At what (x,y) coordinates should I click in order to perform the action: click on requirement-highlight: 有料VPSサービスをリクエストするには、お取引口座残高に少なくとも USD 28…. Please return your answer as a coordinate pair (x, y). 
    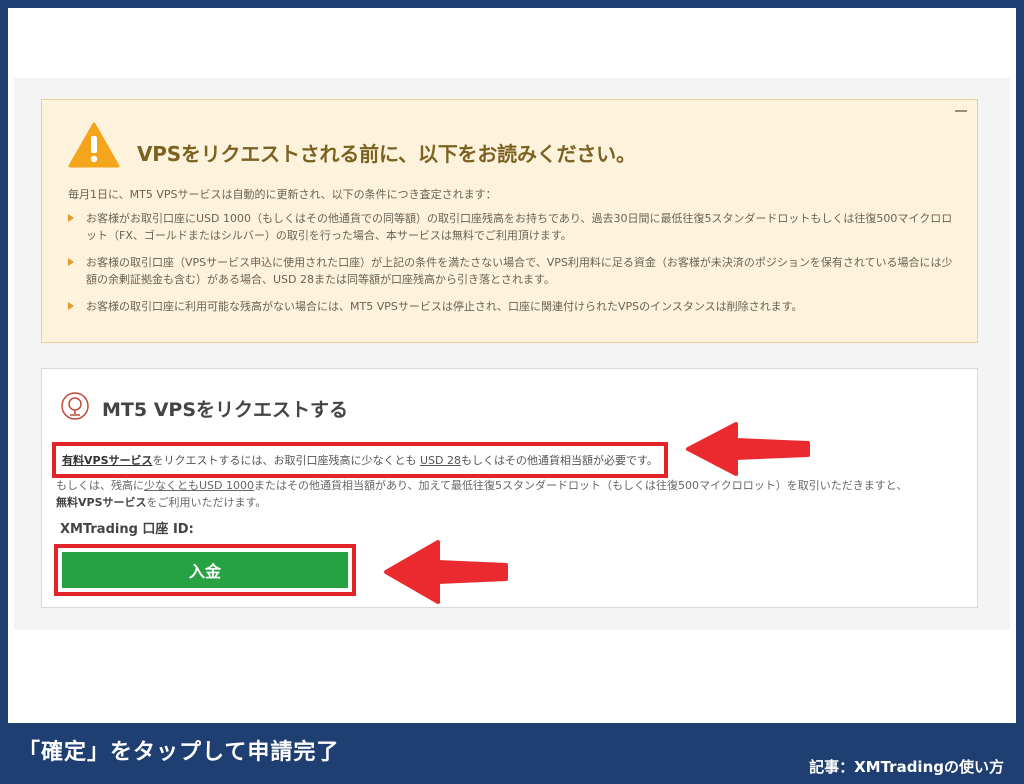
    Looking at the image, I should click on (360, 460).